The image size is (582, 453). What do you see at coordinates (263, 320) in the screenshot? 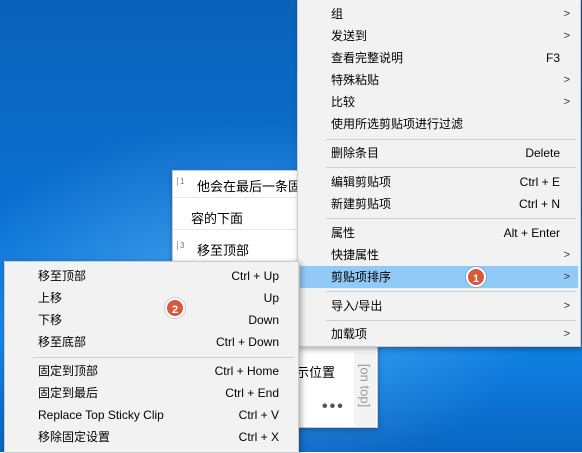
I see `menu-item-shortcut: Down` at bounding box center [263, 320].